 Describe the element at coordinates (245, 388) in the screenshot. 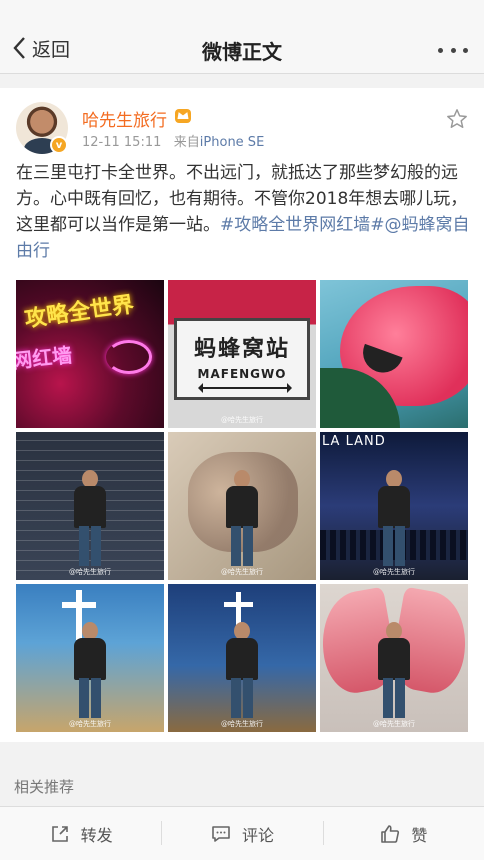

I see `double-arrow-icon` at that location.